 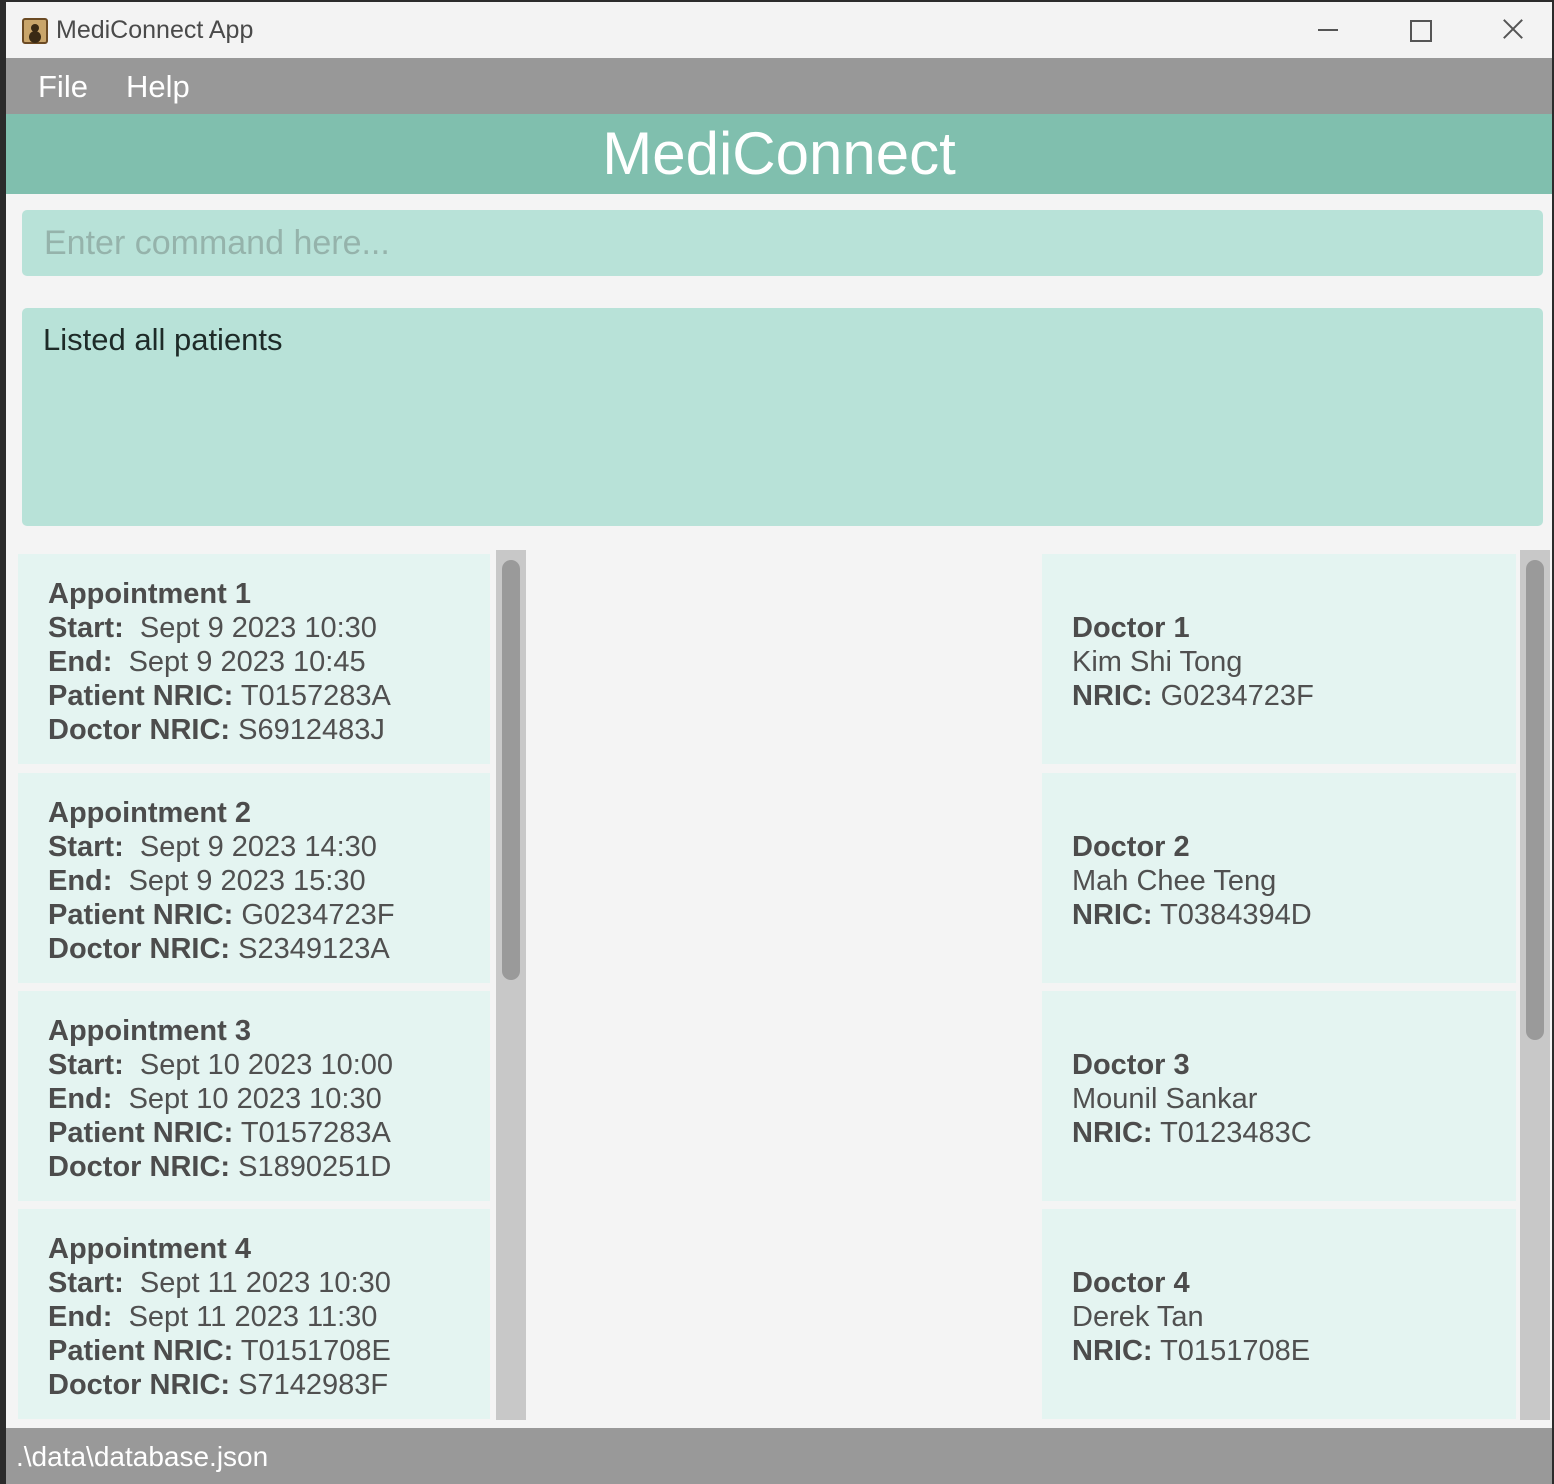 I want to click on result-text: Listed all patients, so click(x=163, y=339).